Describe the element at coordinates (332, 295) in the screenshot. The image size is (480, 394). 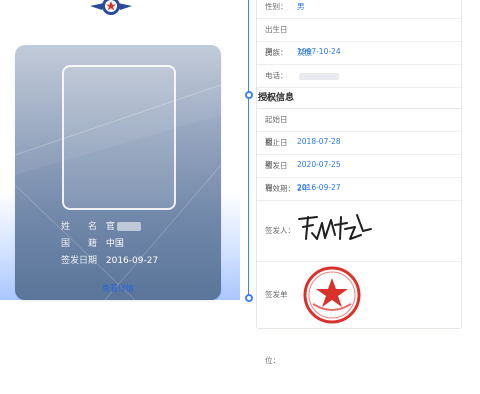
I see `official-seal-icon` at that location.